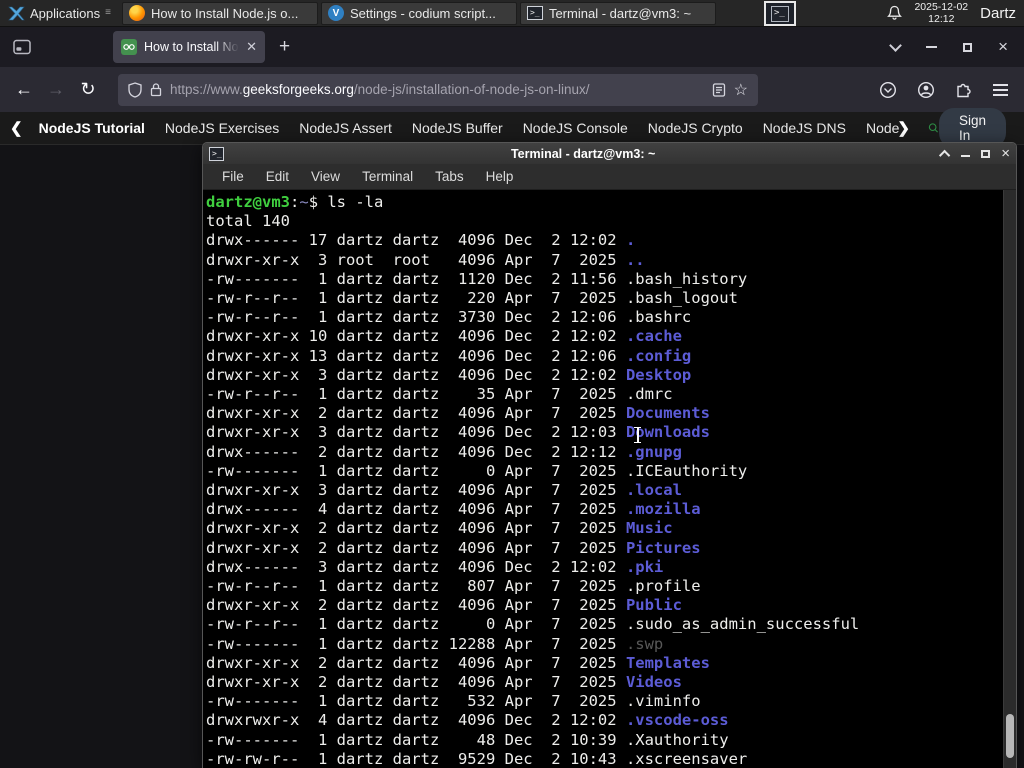 The height and width of the screenshot is (768, 1024). Describe the element at coordinates (695, 128) in the screenshot. I see `nav-item-crypto: NodeJS Crypto` at that location.